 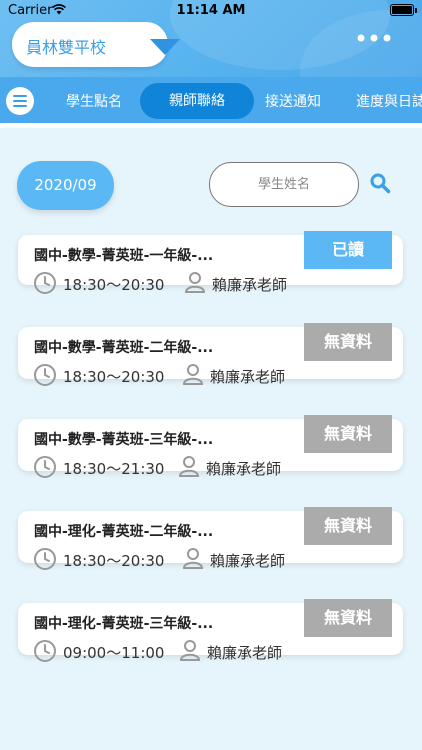 I want to click on class-time: 18:30～21:30, so click(x=114, y=469).